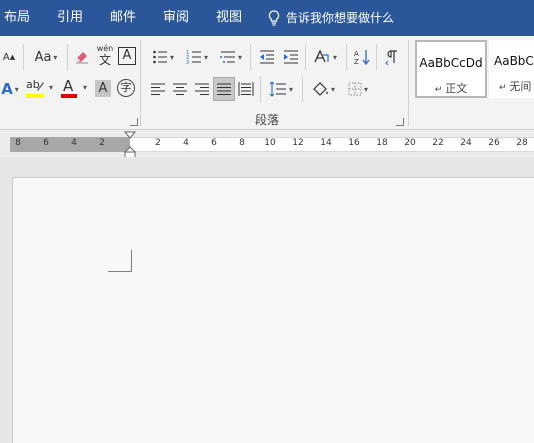  What do you see at coordinates (229, 18) in the screenshot?
I see `tab-view: 视图` at bounding box center [229, 18].